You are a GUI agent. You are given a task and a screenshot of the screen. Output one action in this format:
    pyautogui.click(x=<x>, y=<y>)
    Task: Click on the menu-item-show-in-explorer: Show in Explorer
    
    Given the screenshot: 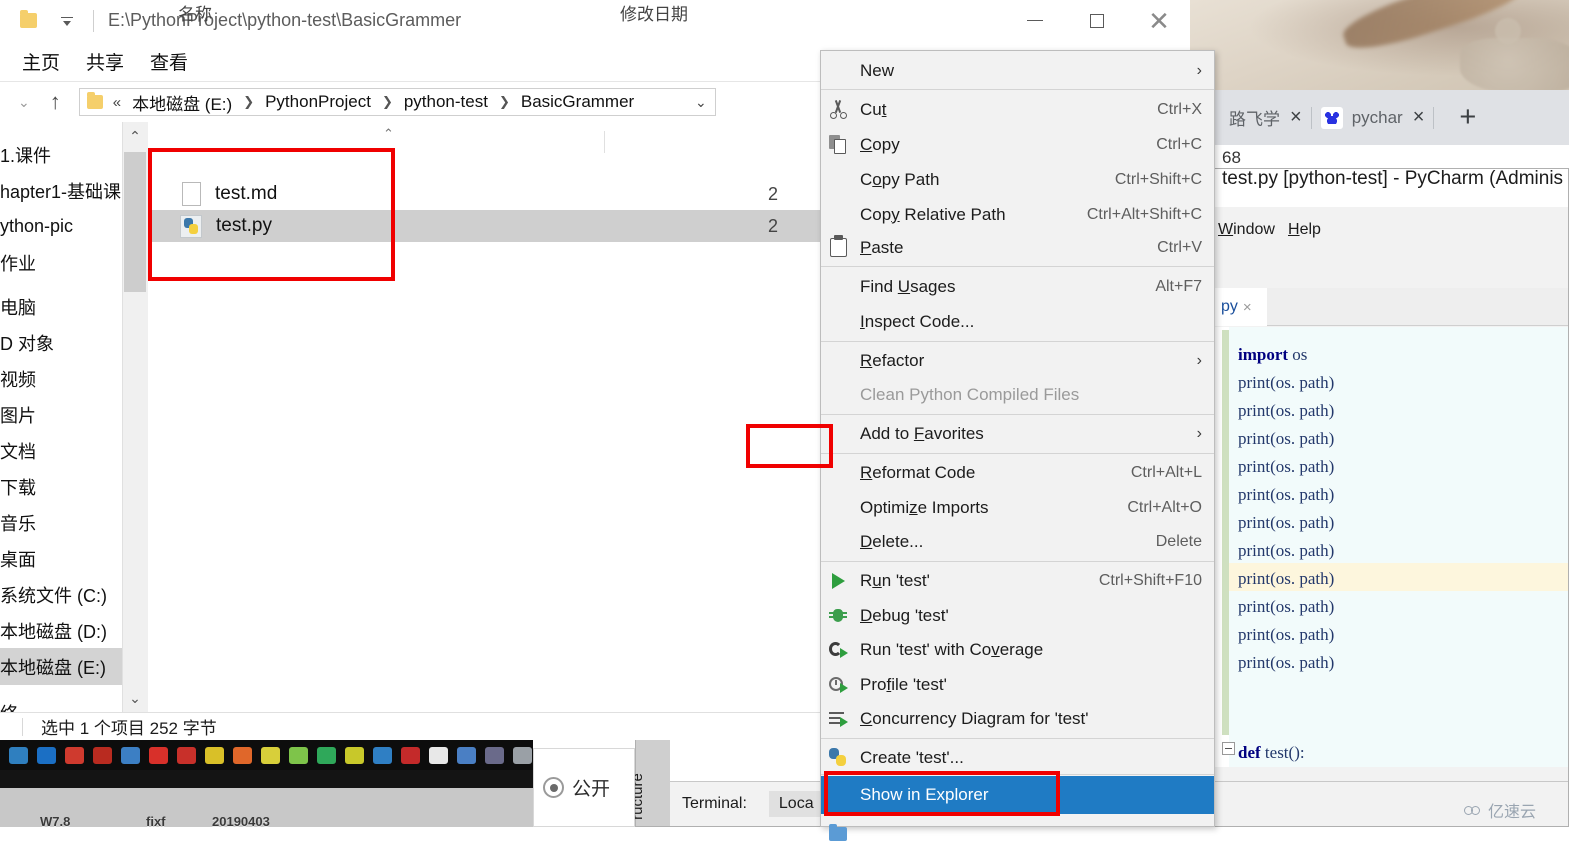 What is the action you would take?
    pyautogui.click(x=1017, y=795)
    